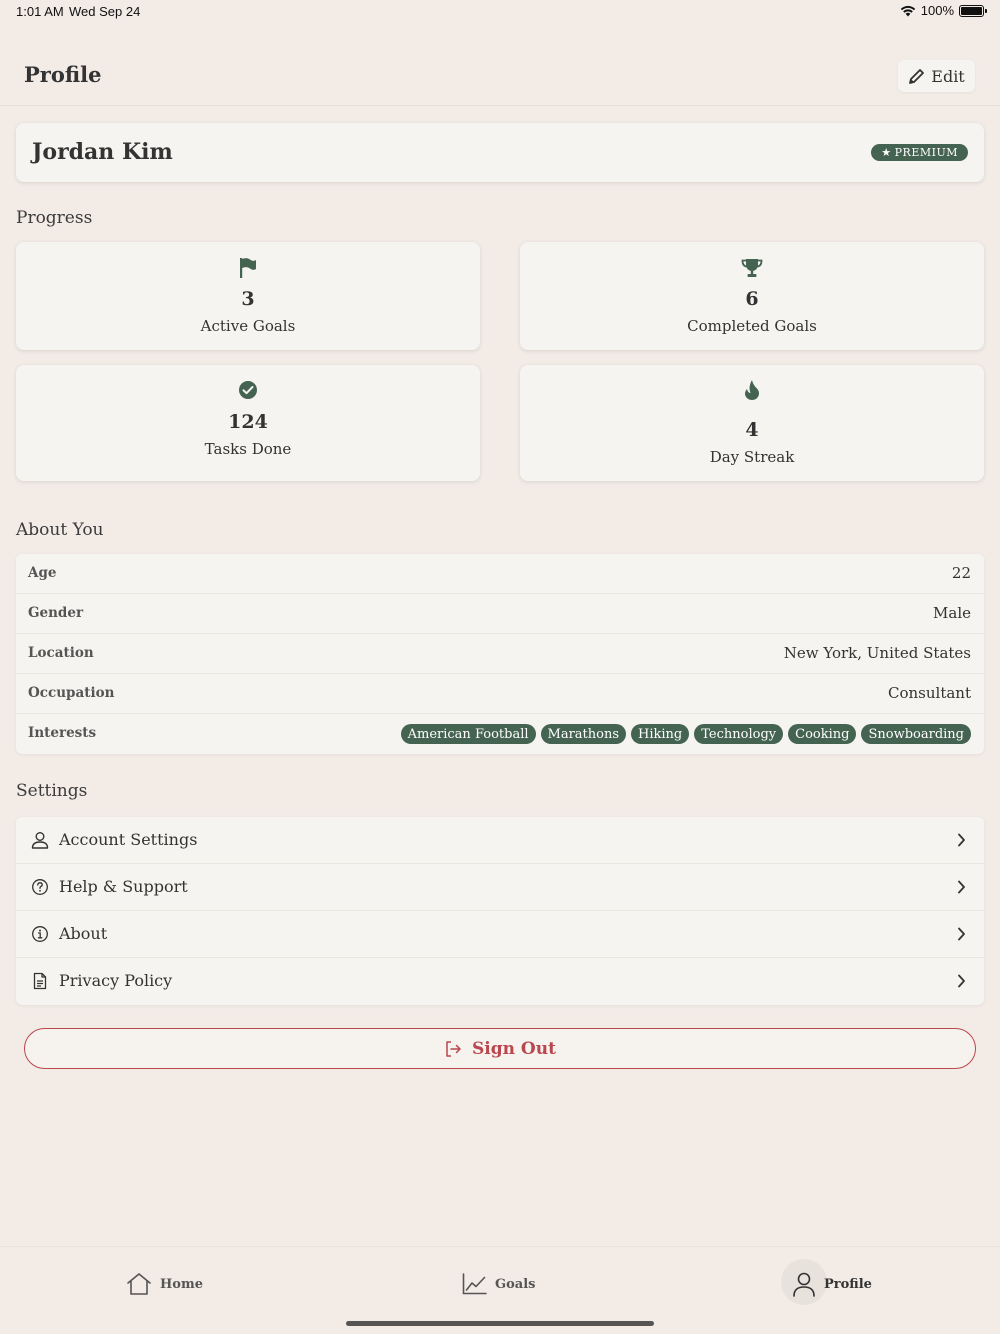 The width and height of the screenshot is (1000, 1334). What do you see at coordinates (514, 1048) in the screenshot?
I see `sign-out-label: Sign Out` at bounding box center [514, 1048].